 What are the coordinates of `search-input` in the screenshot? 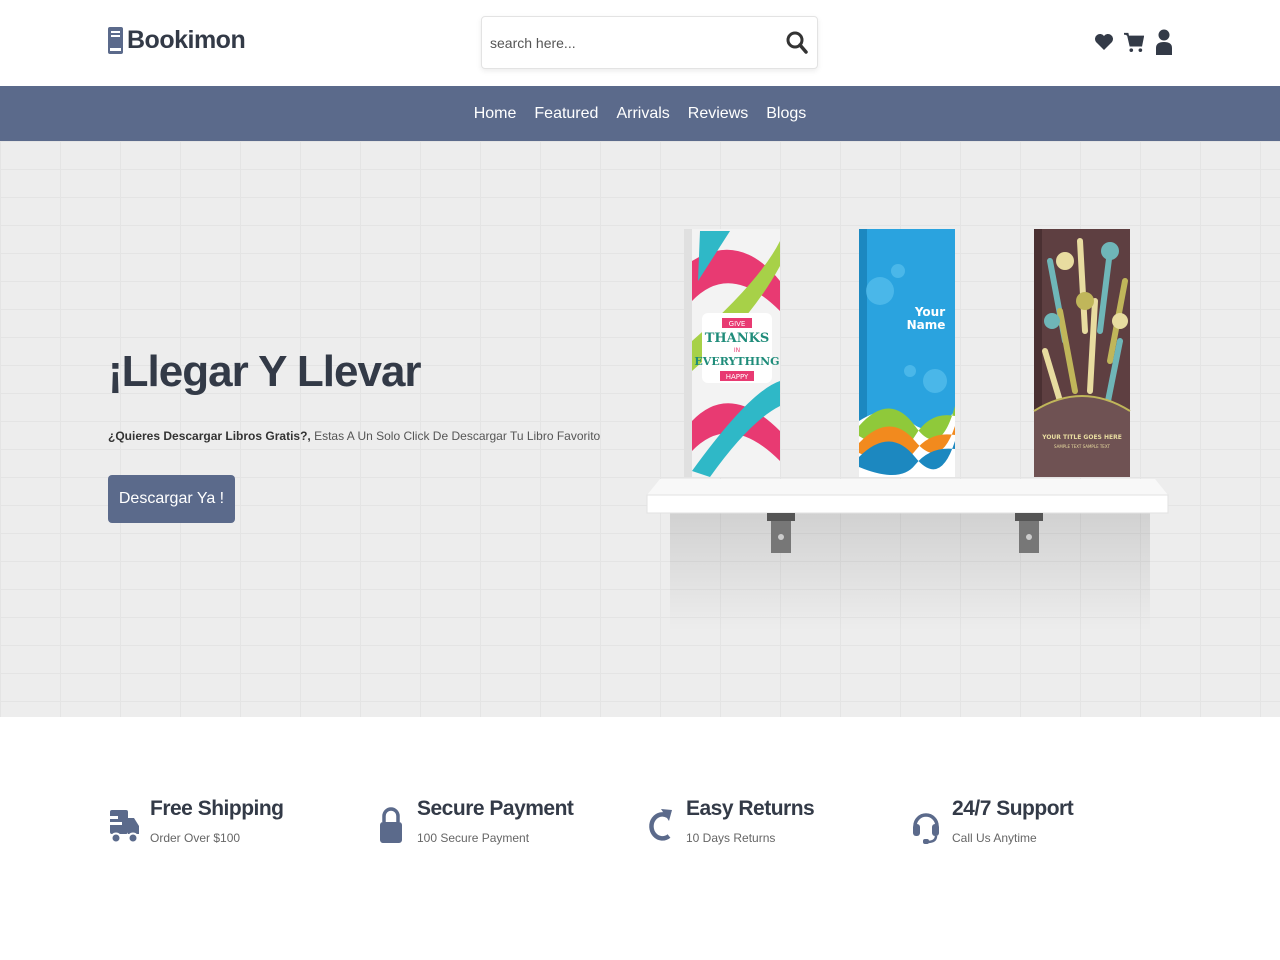 It's located at (627, 42).